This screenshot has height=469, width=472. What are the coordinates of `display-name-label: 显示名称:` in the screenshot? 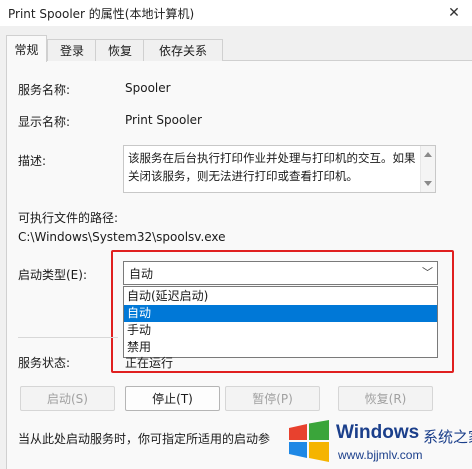 It's located at (44, 122).